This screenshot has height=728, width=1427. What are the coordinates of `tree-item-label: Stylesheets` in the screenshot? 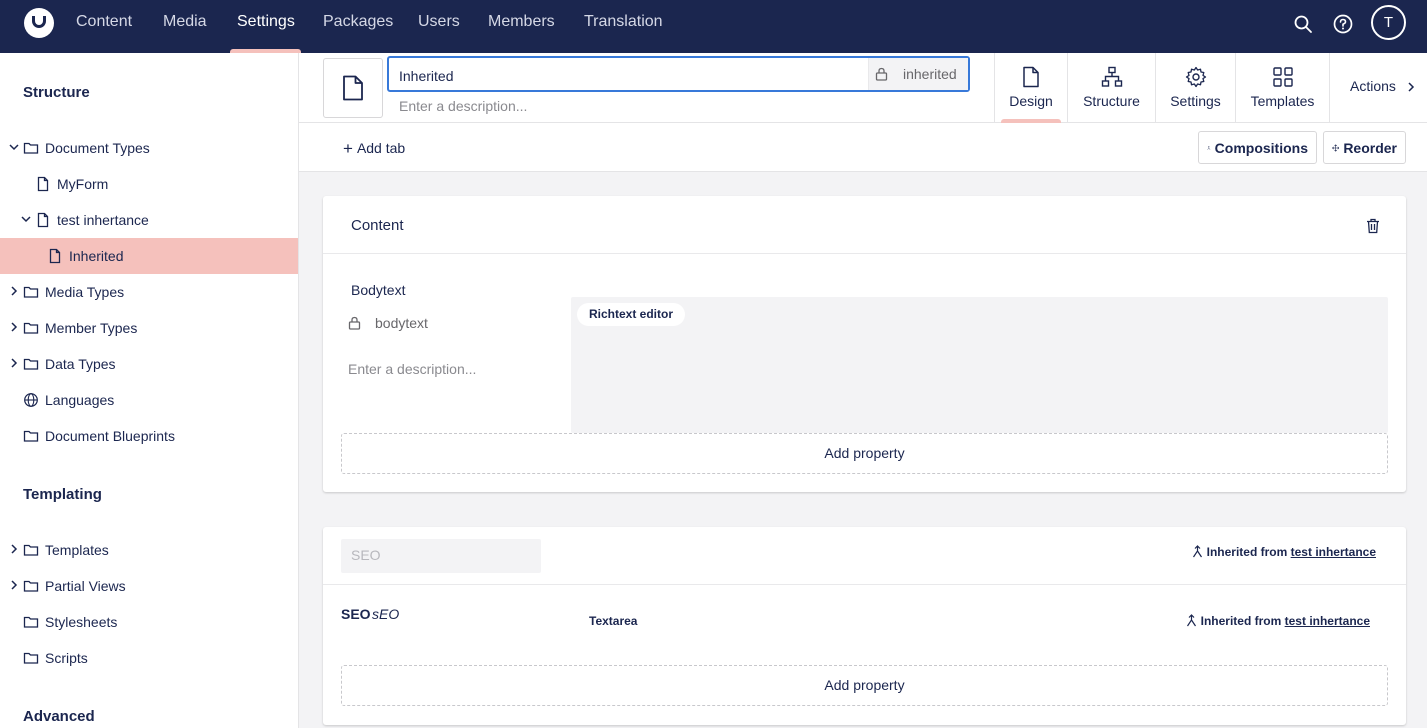 It's located at (81, 622).